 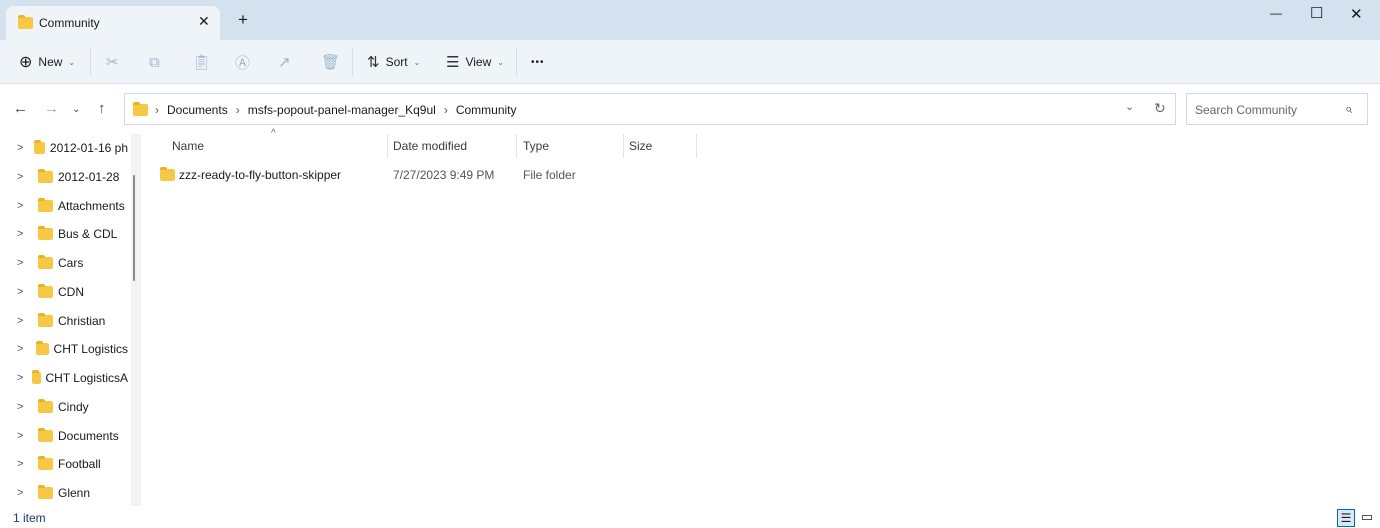 I want to click on column-header-type: Type, so click(x=536, y=146).